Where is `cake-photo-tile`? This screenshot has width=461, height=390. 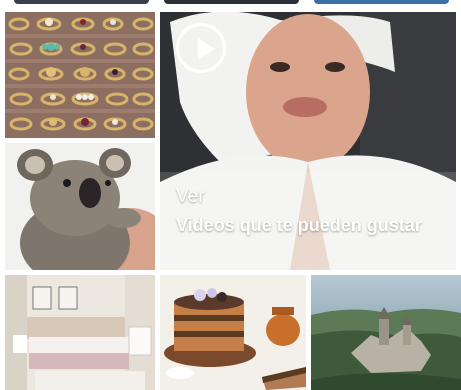 cake-photo-tile is located at coordinates (233, 332).